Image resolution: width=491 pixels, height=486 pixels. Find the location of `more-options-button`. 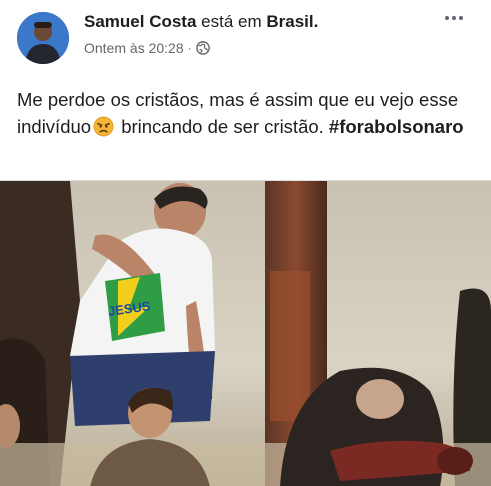

more-options-button is located at coordinates (454, 18).